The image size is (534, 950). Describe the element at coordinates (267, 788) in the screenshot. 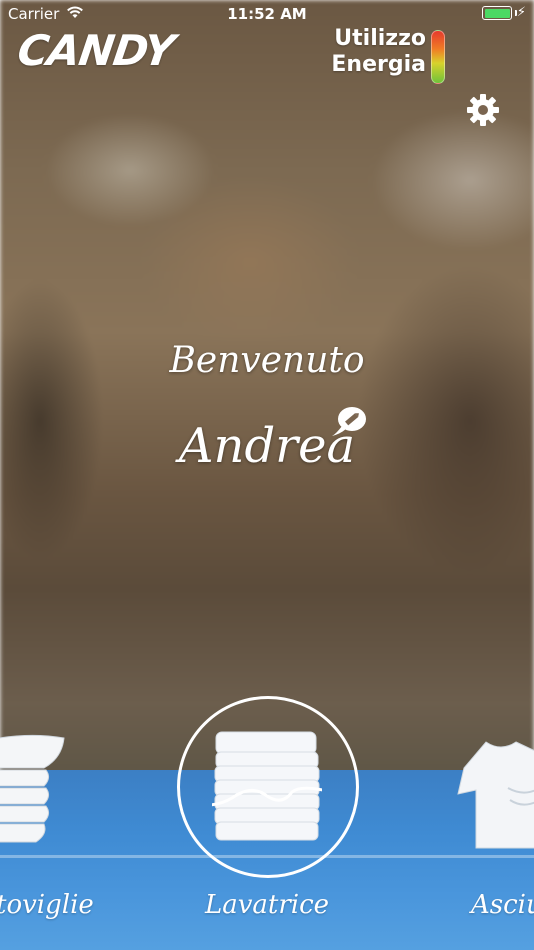

I see `laundry-stack-icon` at that location.